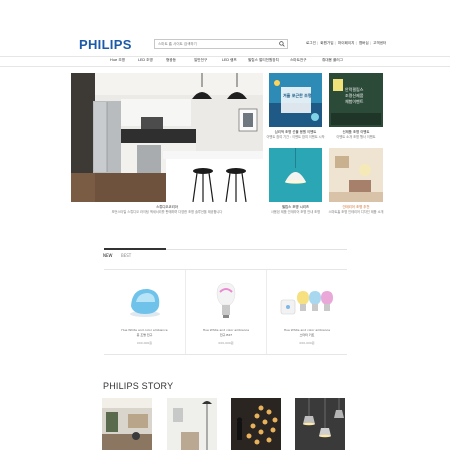  I want to click on nav-item-smart: 스마트전구, so click(298, 60).